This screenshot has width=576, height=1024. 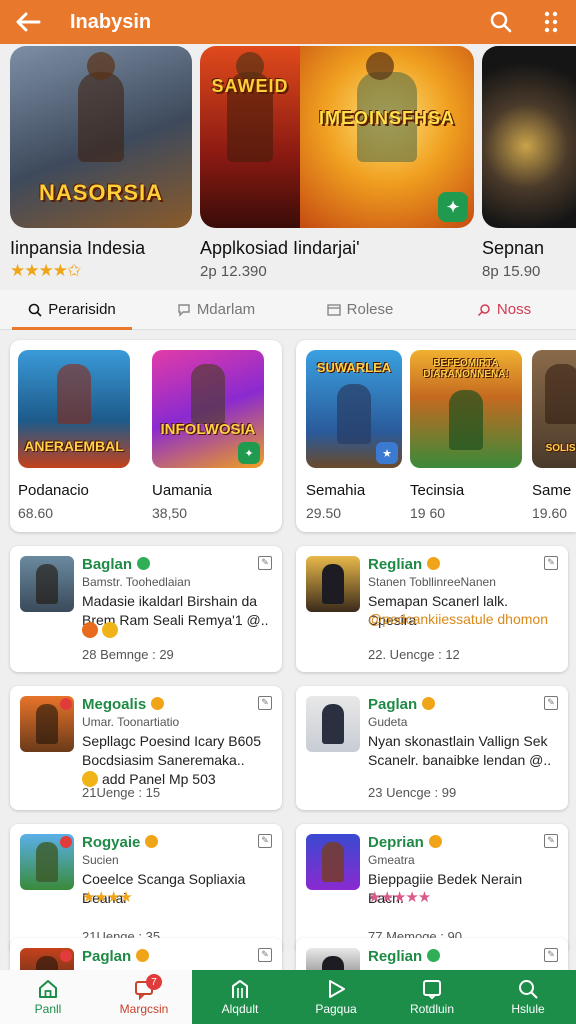 What do you see at coordinates (370, 309) in the screenshot?
I see `tab-label: Rolese` at bounding box center [370, 309].